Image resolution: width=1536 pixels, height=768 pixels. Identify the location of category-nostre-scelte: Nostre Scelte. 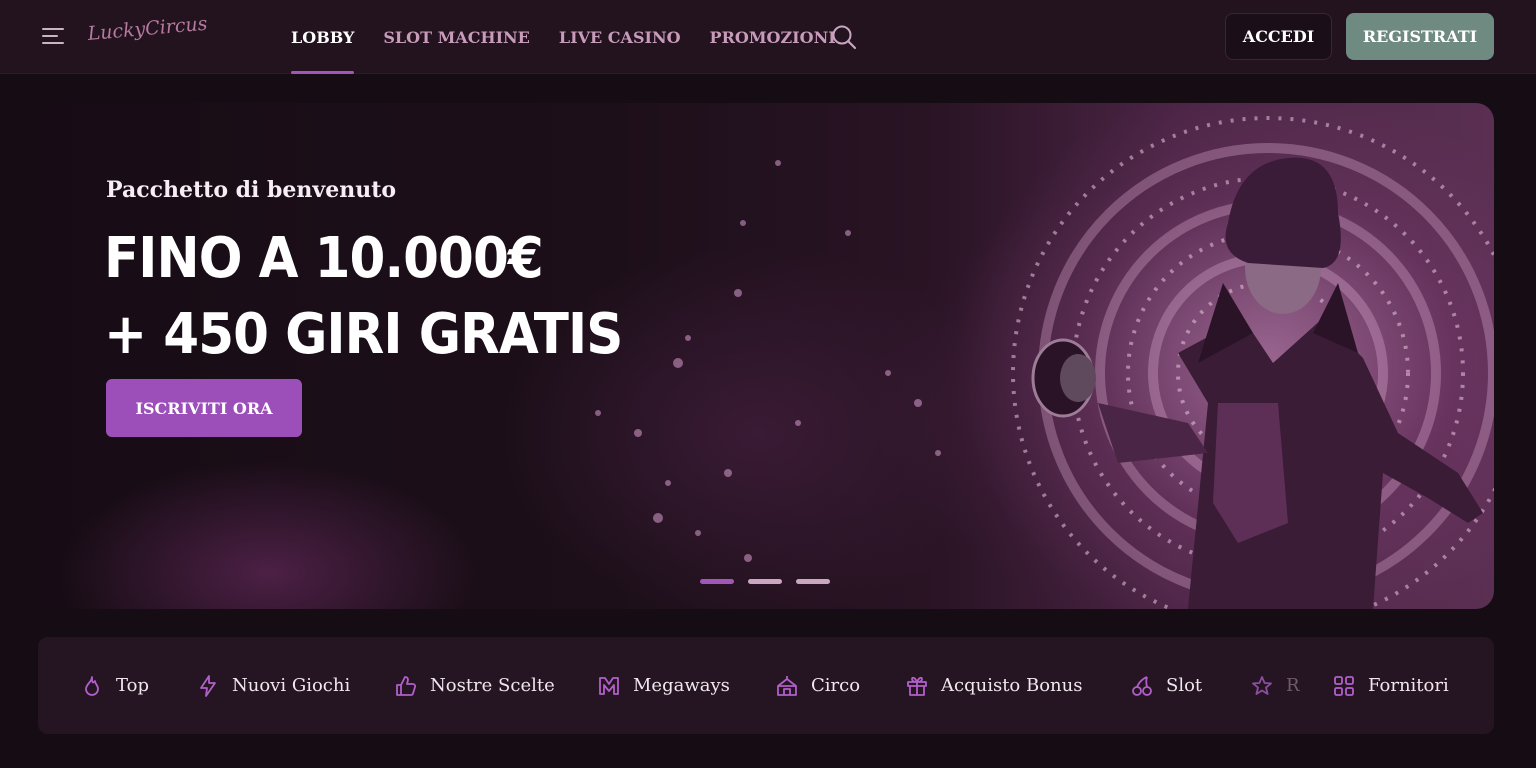
(474, 685).